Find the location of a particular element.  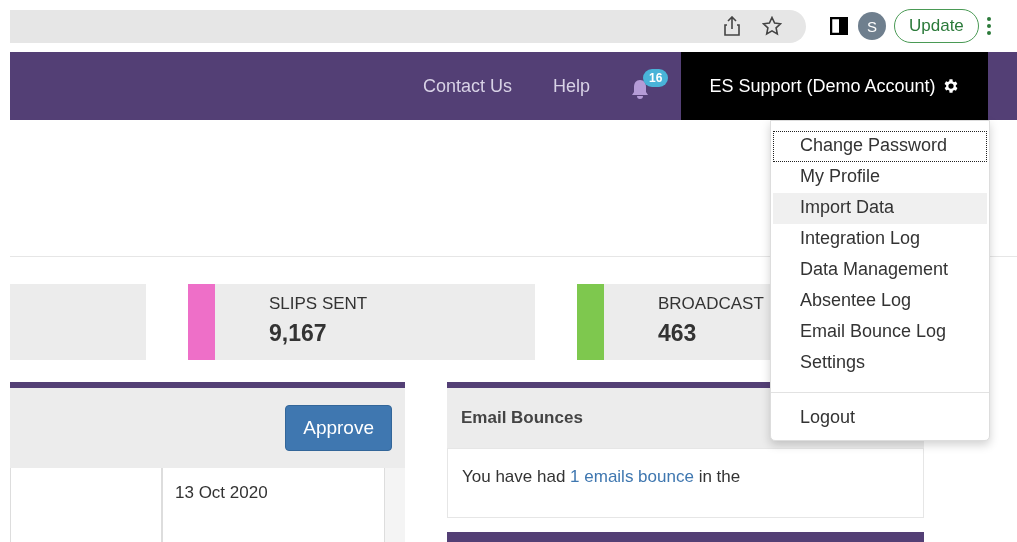

star-icon is located at coordinates (772, 26).